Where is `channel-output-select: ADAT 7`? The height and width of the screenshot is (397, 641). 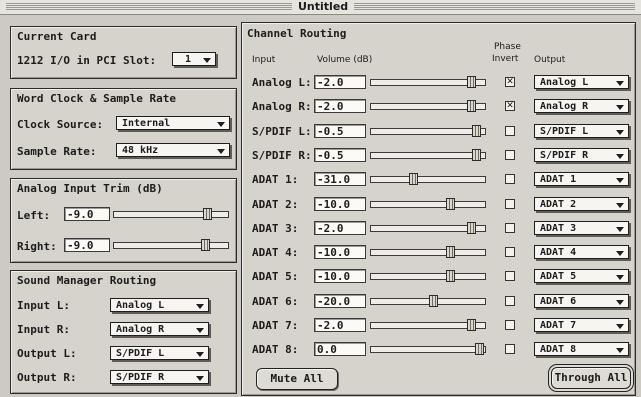 channel-output-select: ADAT 7 is located at coordinates (581, 325).